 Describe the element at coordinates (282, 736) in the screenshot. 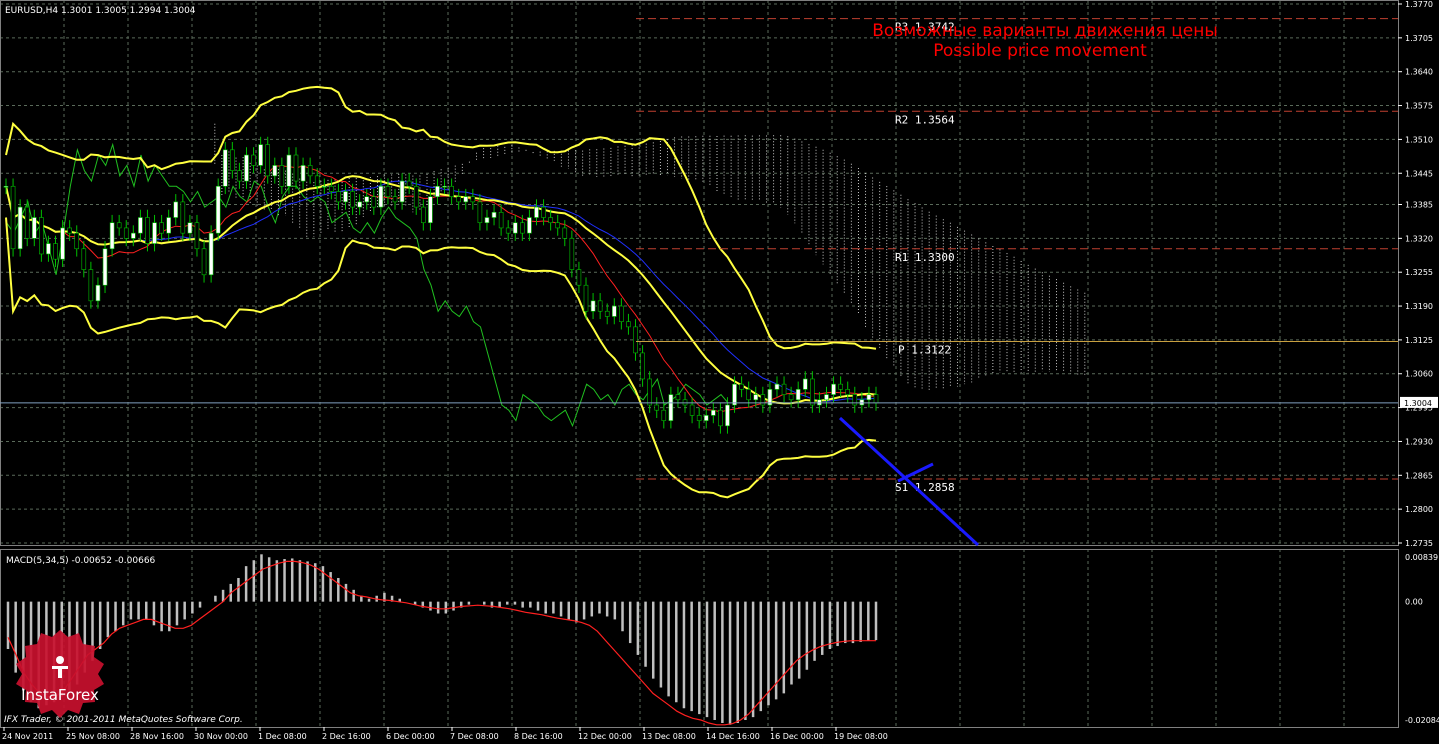

I see `x-tick-label: 1 Dec 08:00` at that location.